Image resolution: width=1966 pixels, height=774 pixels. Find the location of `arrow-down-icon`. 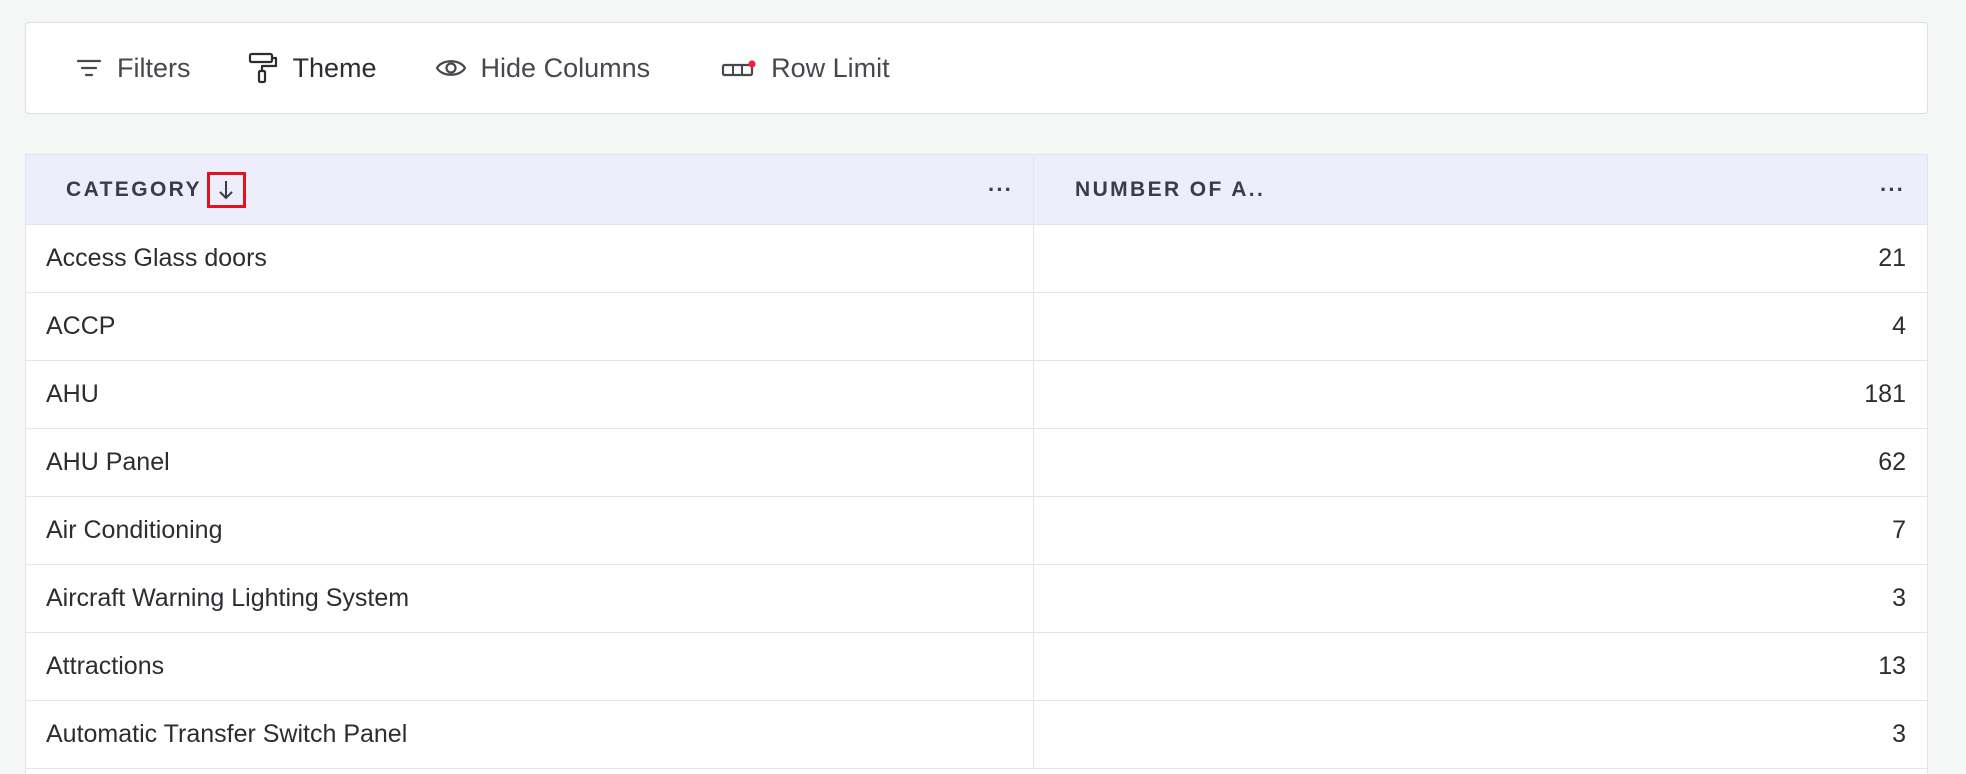

arrow-down-icon is located at coordinates (226, 189).